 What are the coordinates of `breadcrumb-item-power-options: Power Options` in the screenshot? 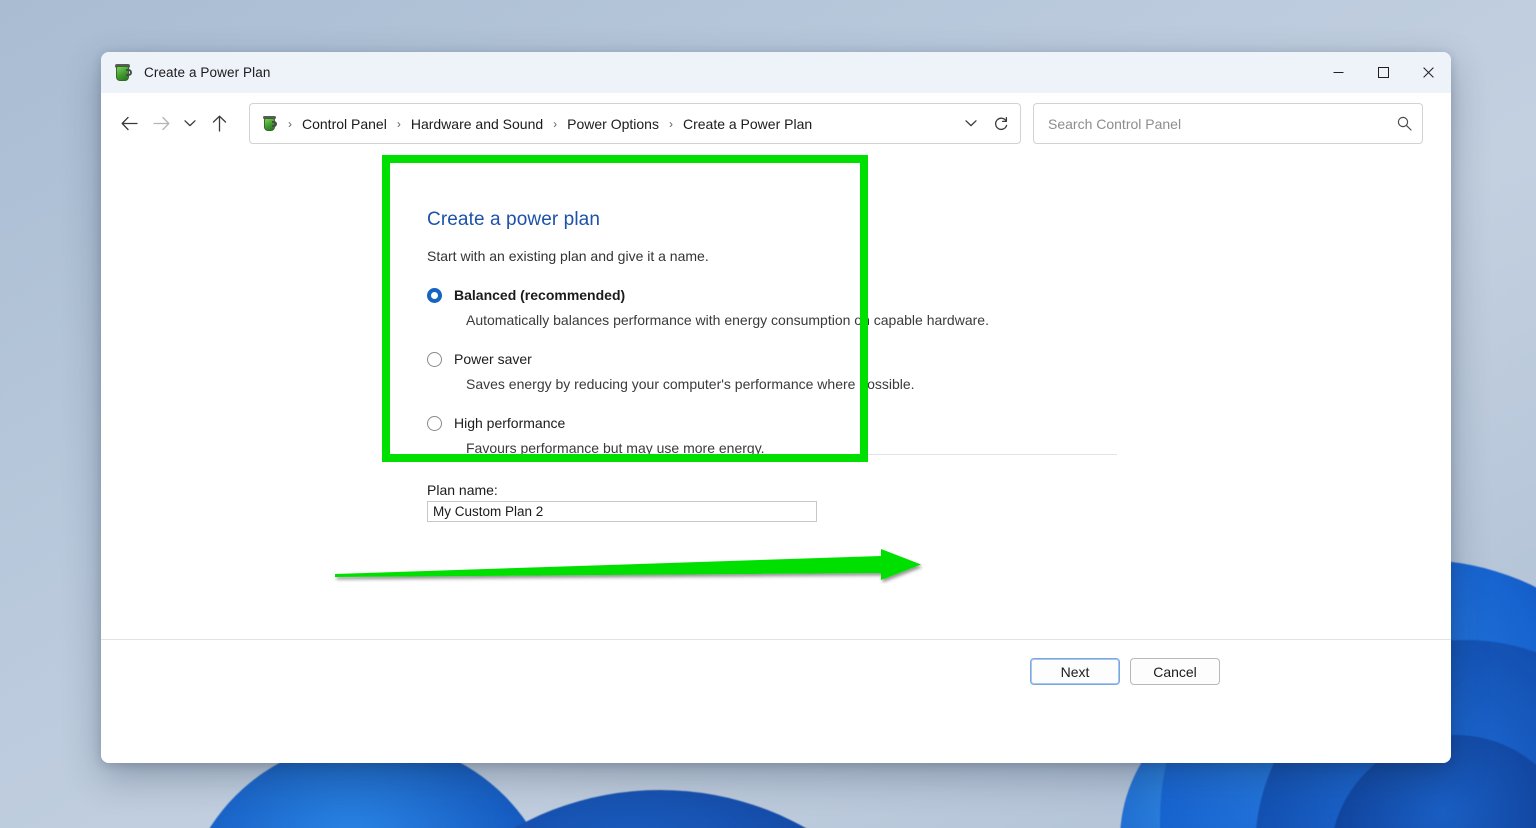 It's located at (613, 124).